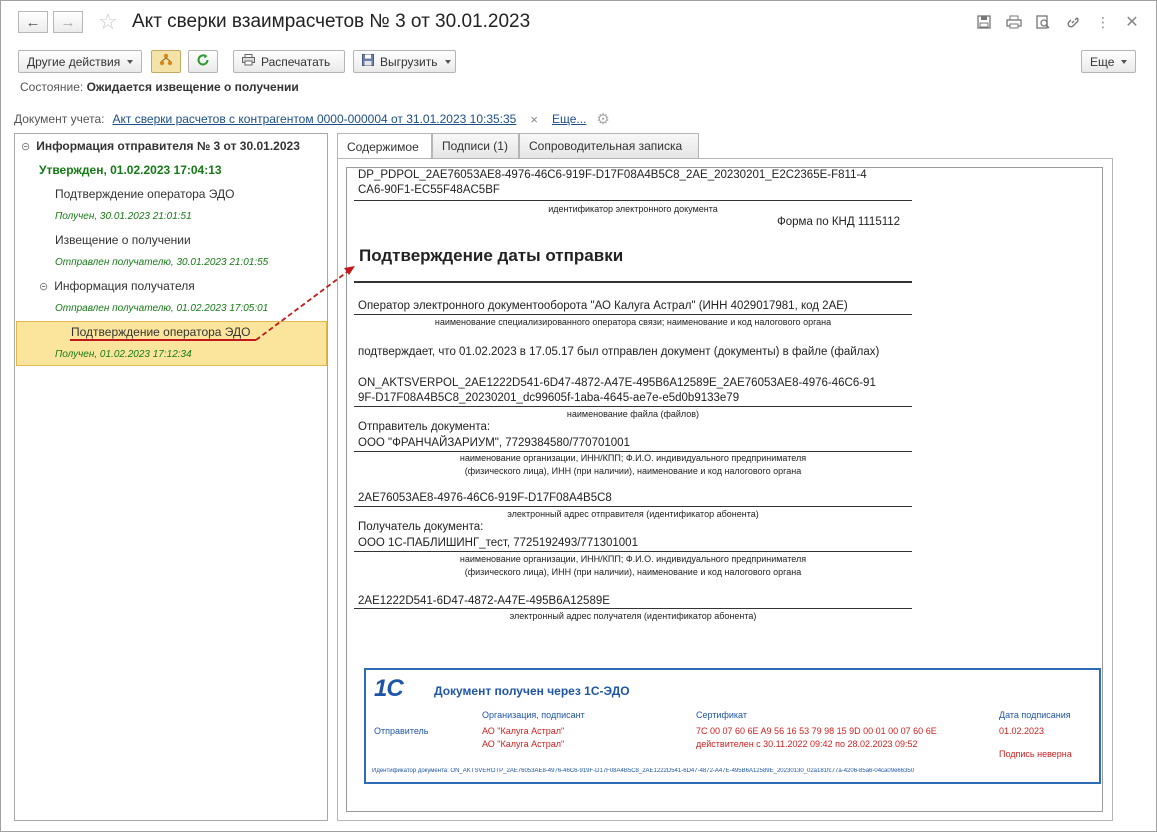 The width and height of the screenshot is (1157, 832). I want to click on form-code: Форма по КНД 1115112, so click(839, 222).